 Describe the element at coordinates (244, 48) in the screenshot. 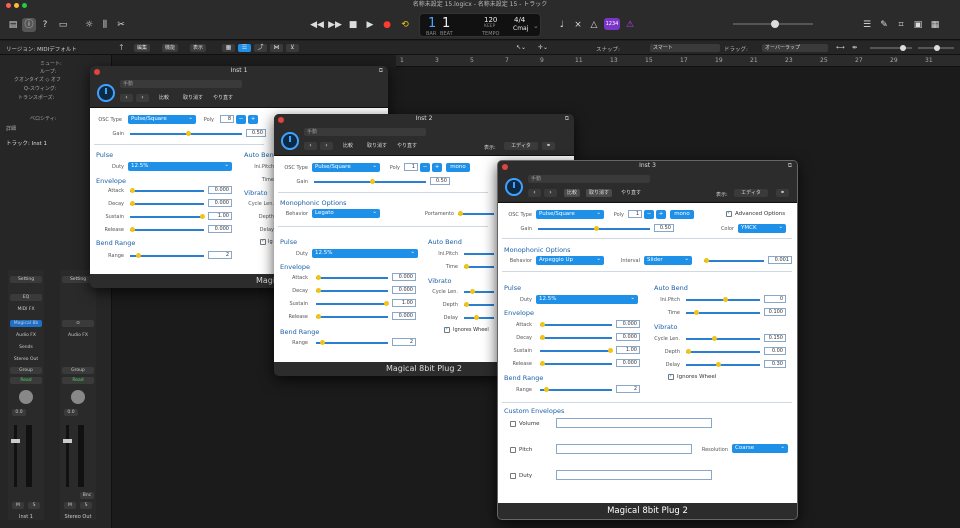

I see `list-view-icon: ☰` at that location.